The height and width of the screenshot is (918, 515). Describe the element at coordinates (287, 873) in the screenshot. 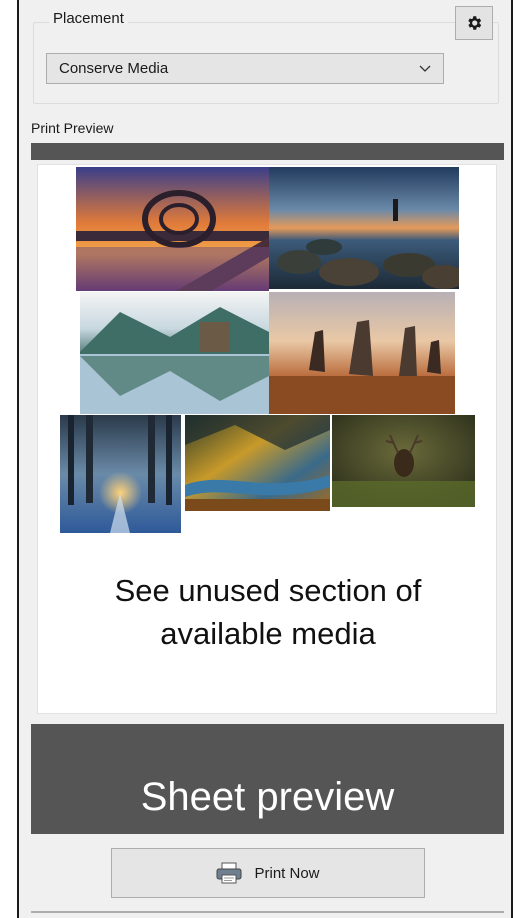

I see `print-now-label: Print Now` at that location.